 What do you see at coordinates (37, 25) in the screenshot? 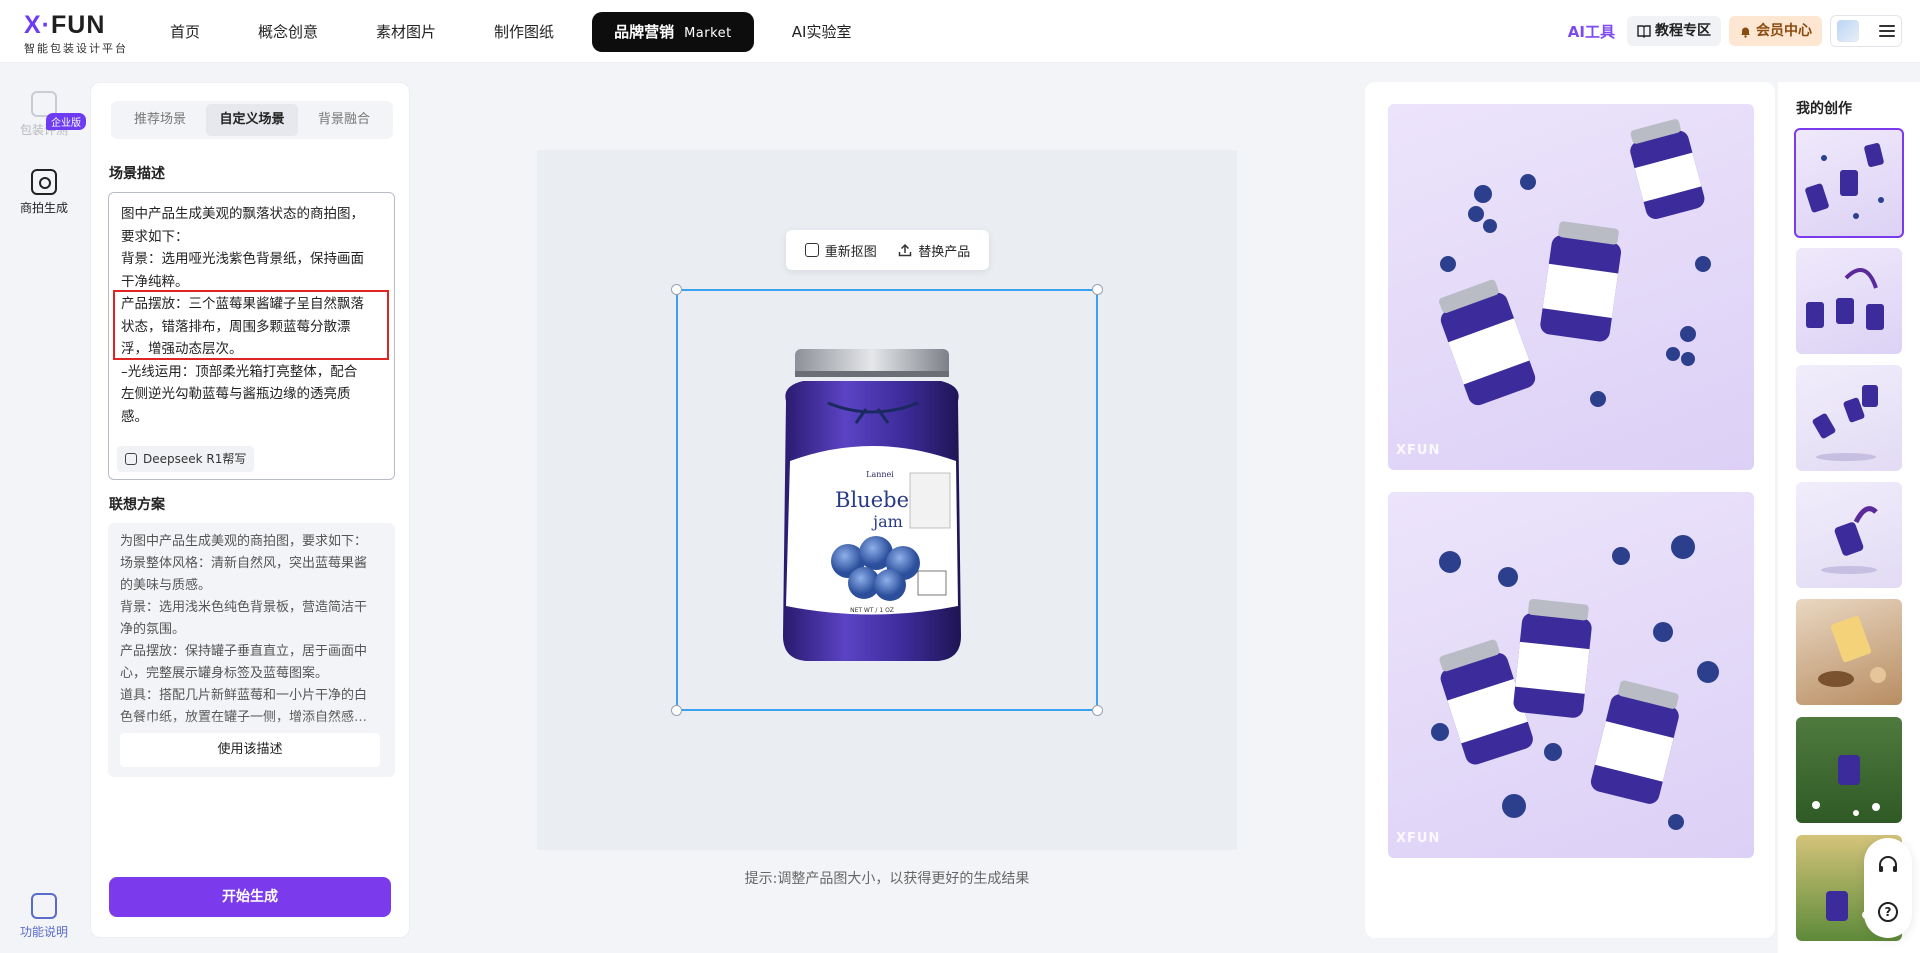
I see `logo-mark: X·` at bounding box center [37, 25].